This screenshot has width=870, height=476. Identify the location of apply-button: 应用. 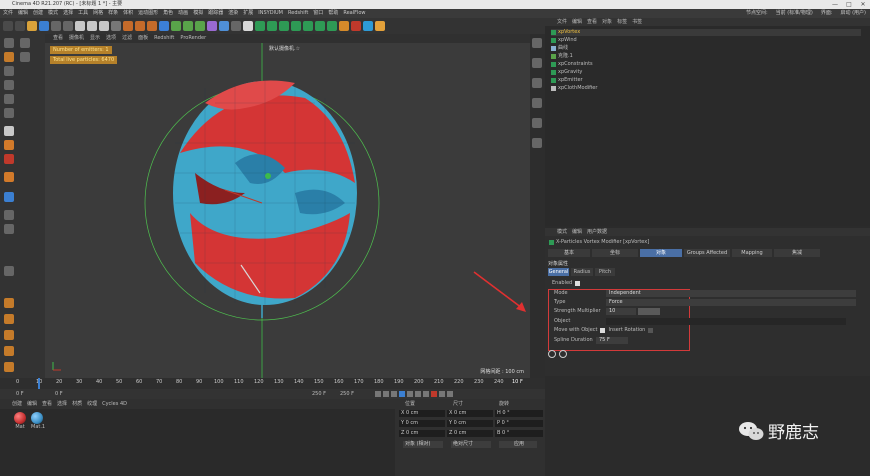
(518, 444).